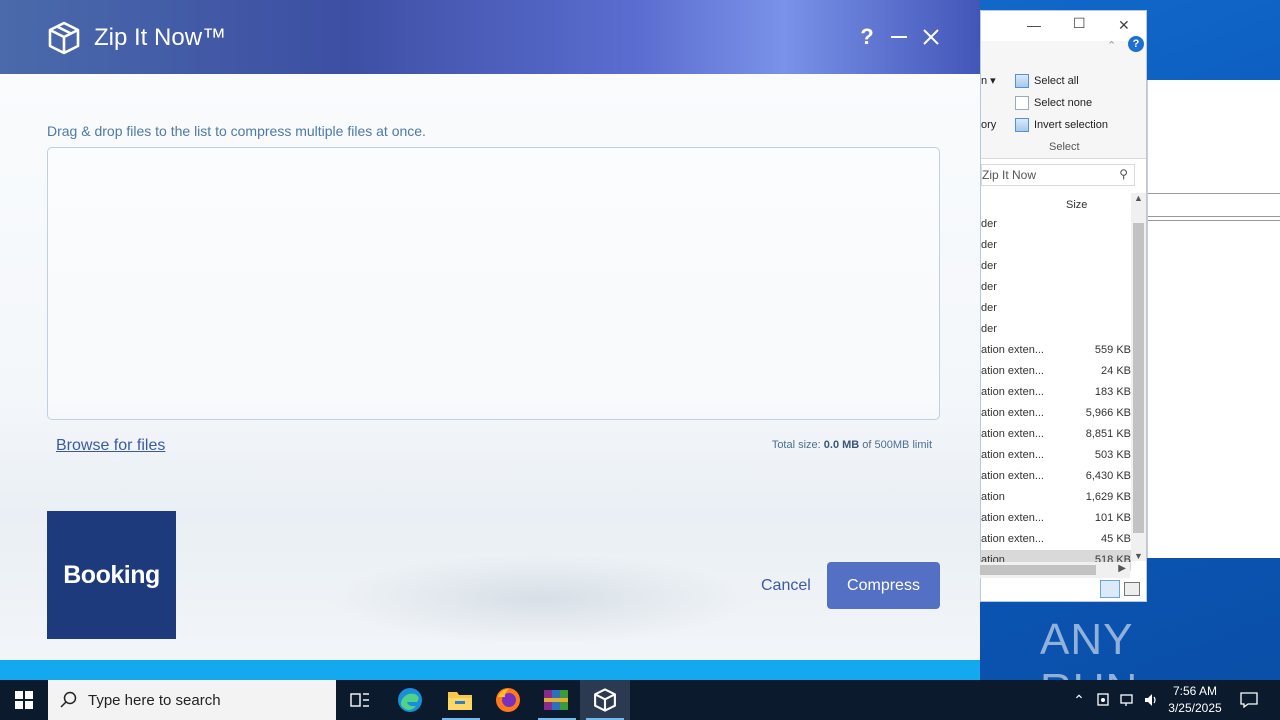 Image resolution: width=1280 pixels, height=720 pixels. I want to click on select-all-button: Select all, so click(1047, 81).